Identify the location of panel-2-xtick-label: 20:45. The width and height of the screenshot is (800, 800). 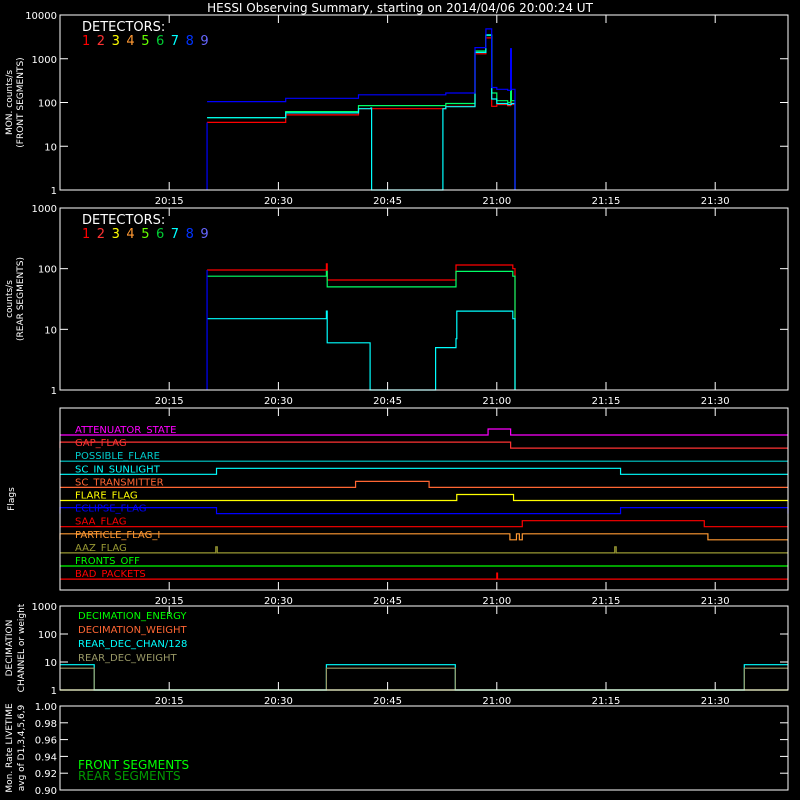
(387, 601).